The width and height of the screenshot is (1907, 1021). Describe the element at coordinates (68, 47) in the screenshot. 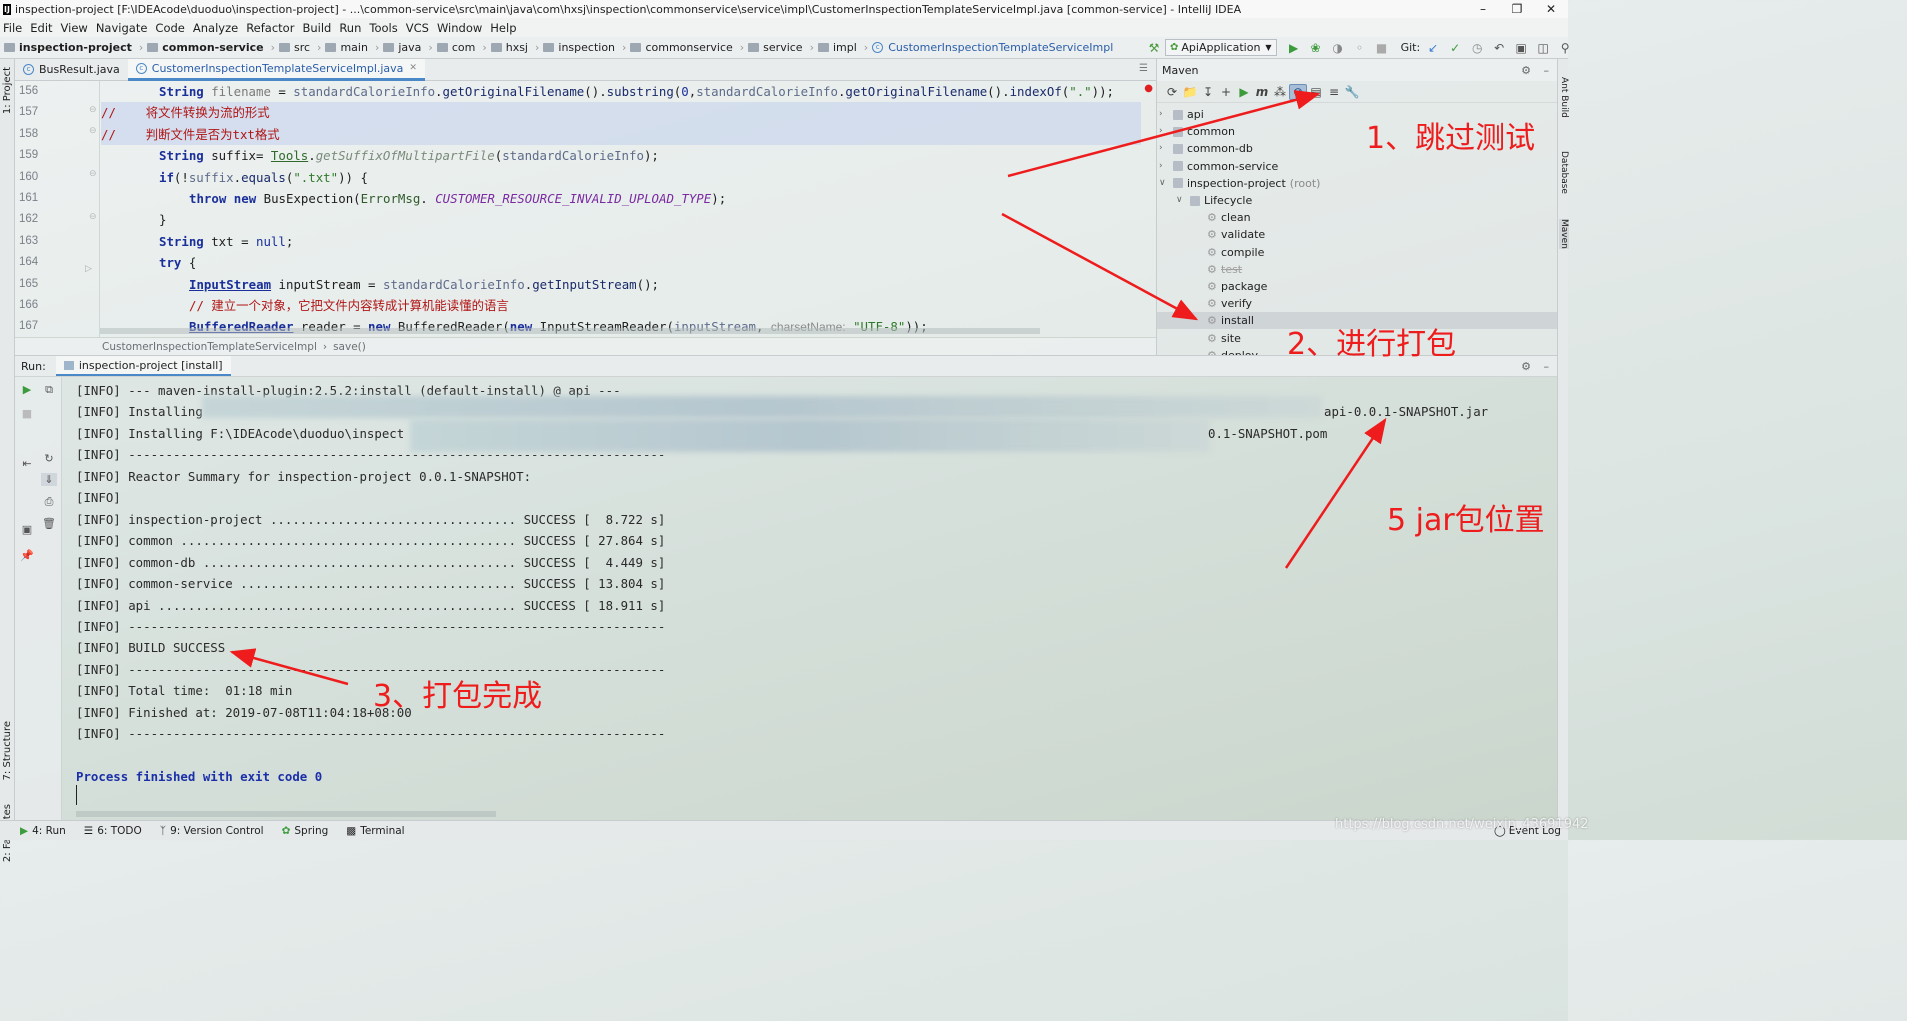

I see `breadcrumb-item: inspection-project` at that location.